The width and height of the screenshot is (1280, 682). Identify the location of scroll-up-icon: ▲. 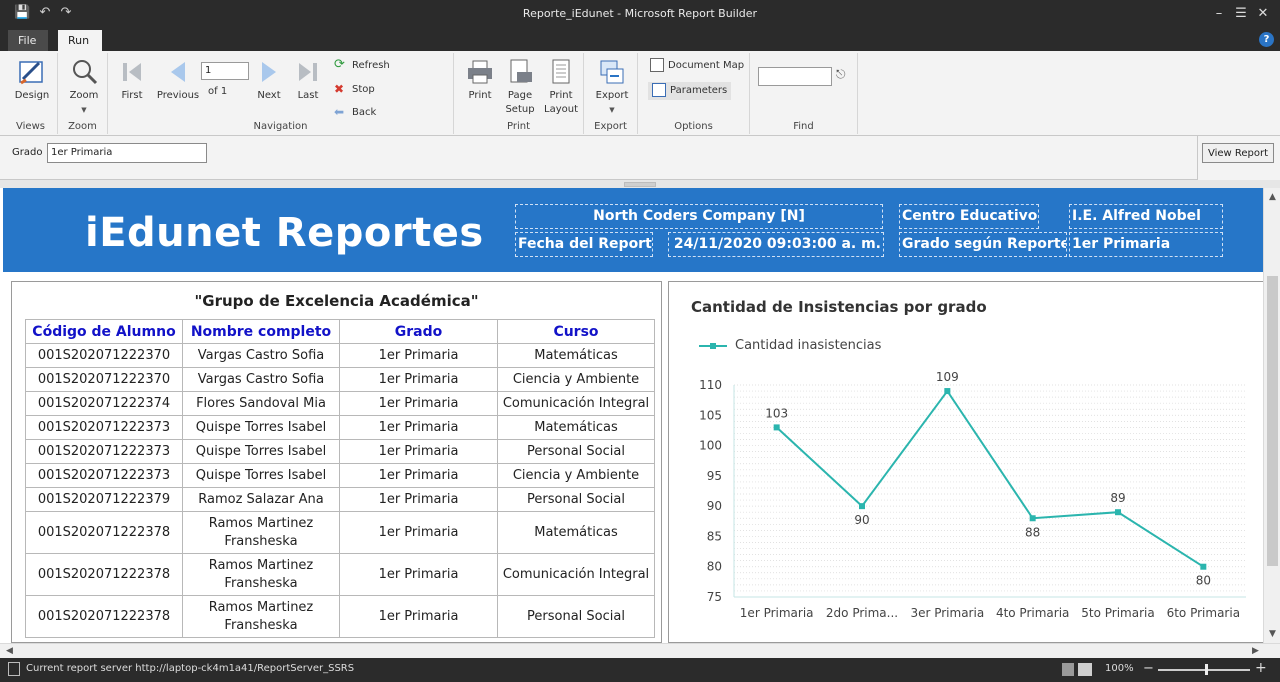
(1272, 197).